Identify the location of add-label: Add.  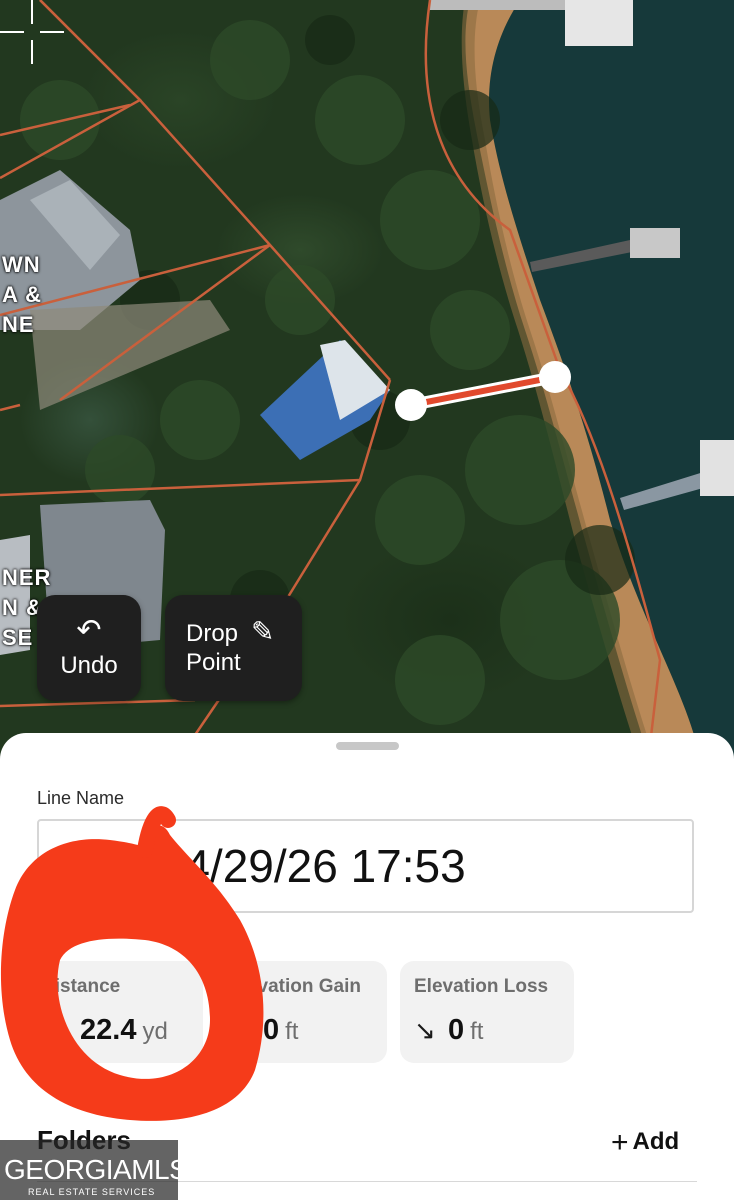
(656, 1141).